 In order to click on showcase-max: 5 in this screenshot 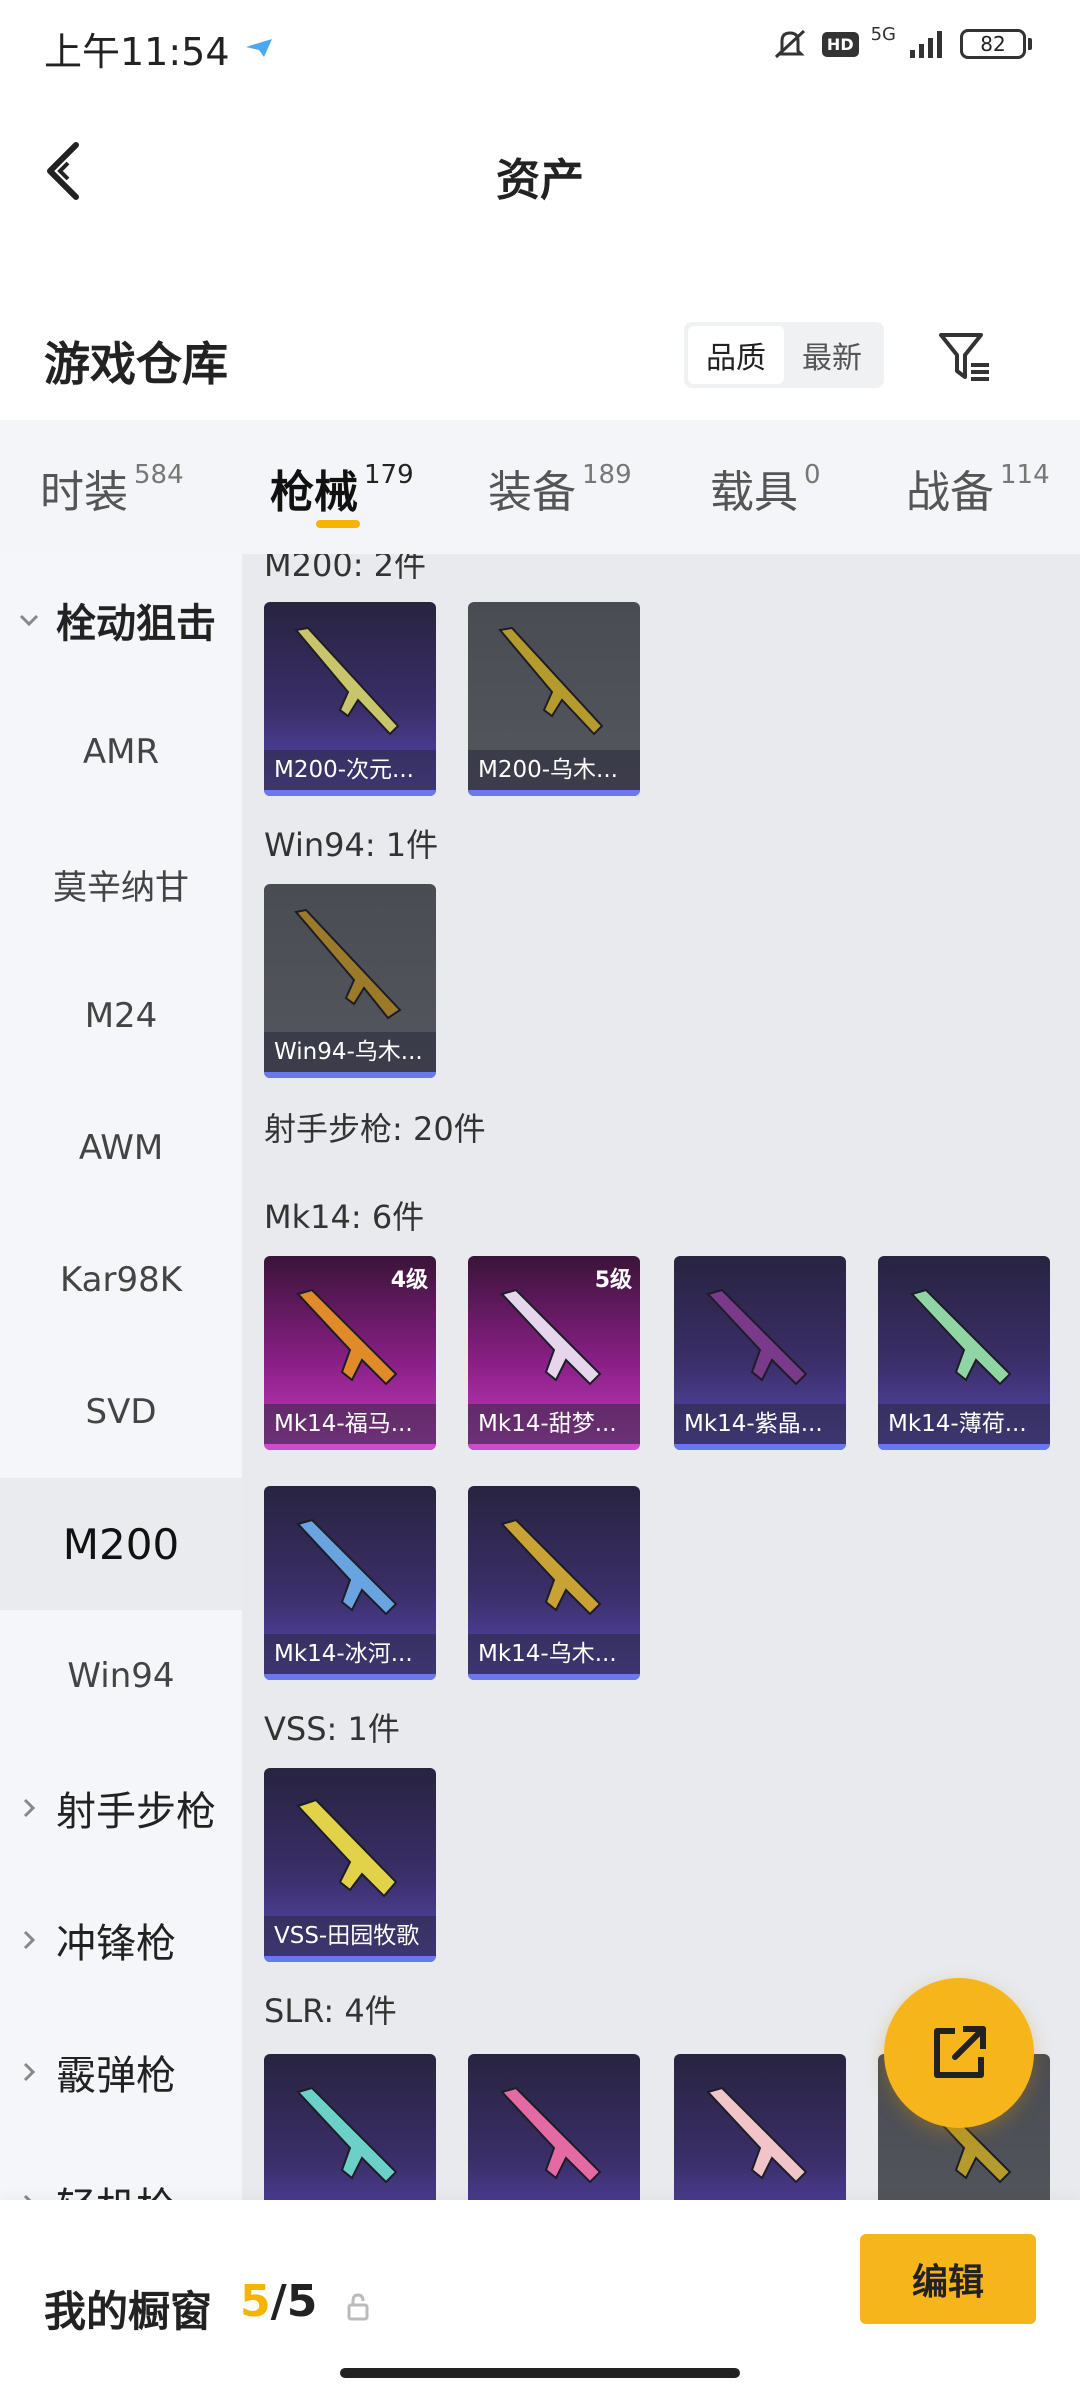, I will do `click(302, 2301)`.